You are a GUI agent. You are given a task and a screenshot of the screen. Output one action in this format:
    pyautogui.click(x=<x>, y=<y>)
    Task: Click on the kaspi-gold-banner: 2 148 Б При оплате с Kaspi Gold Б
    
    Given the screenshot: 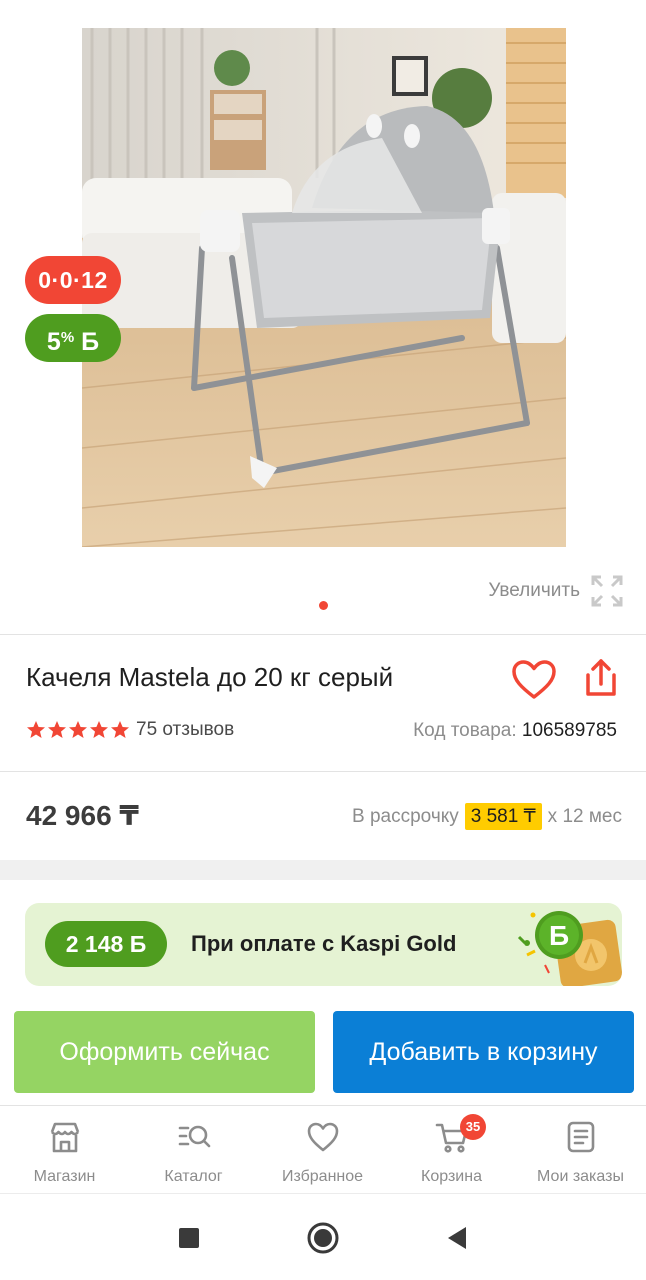 What is the action you would take?
    pyautogui.click(x=323, y=944)
    